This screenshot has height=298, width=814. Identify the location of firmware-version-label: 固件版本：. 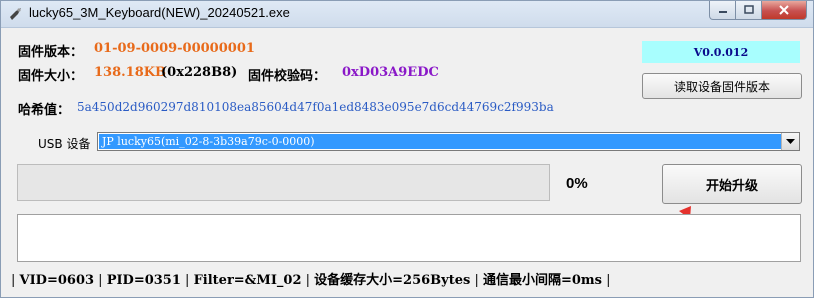
(51, 52).